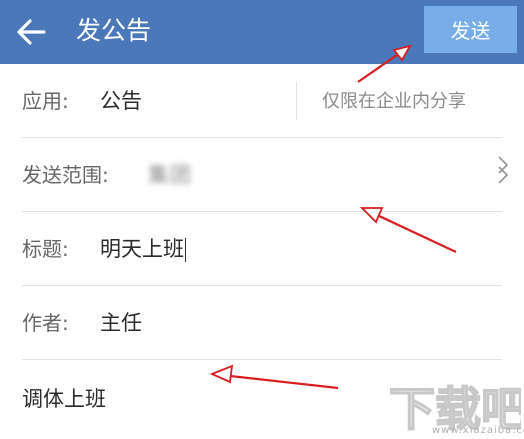 The height and width of the screenshot is (439, 524). I want to click on redacted-text: 集团, so click(170, 175).